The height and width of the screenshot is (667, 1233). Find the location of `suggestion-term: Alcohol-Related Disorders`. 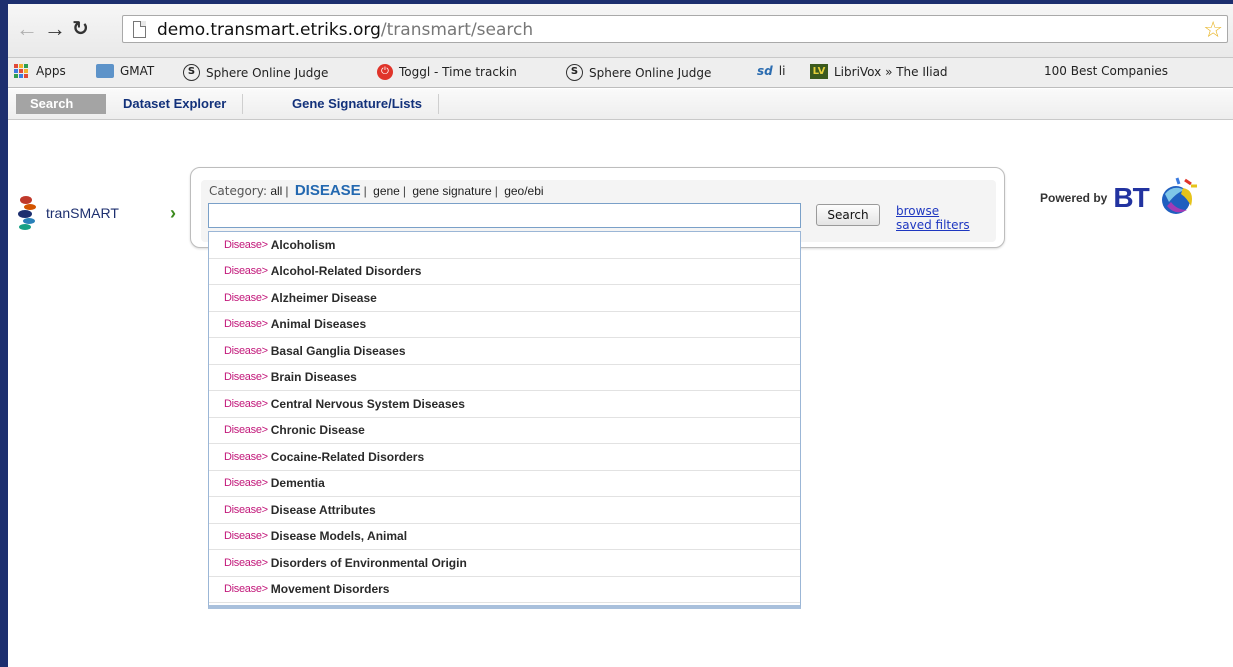

suggestion-term: Alcohol-Related Disorders is located at coordinates (346, 271).